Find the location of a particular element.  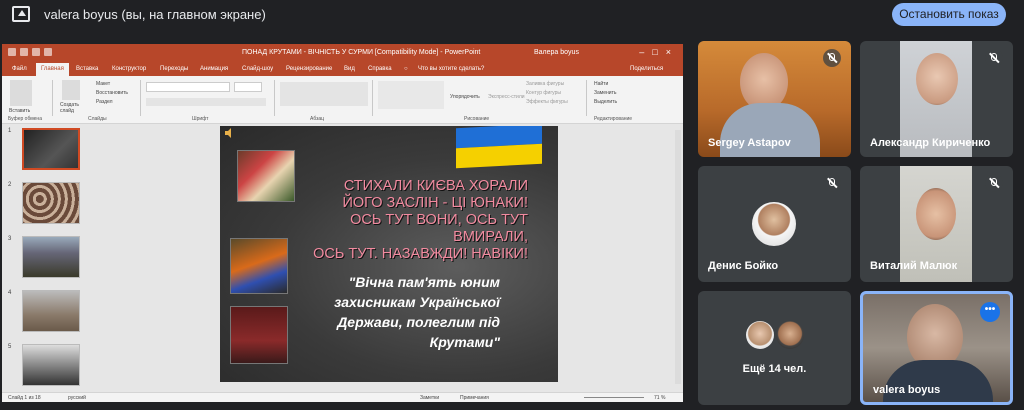

participant-tile: Sergey Astapov is located at coordinates (774, 99).